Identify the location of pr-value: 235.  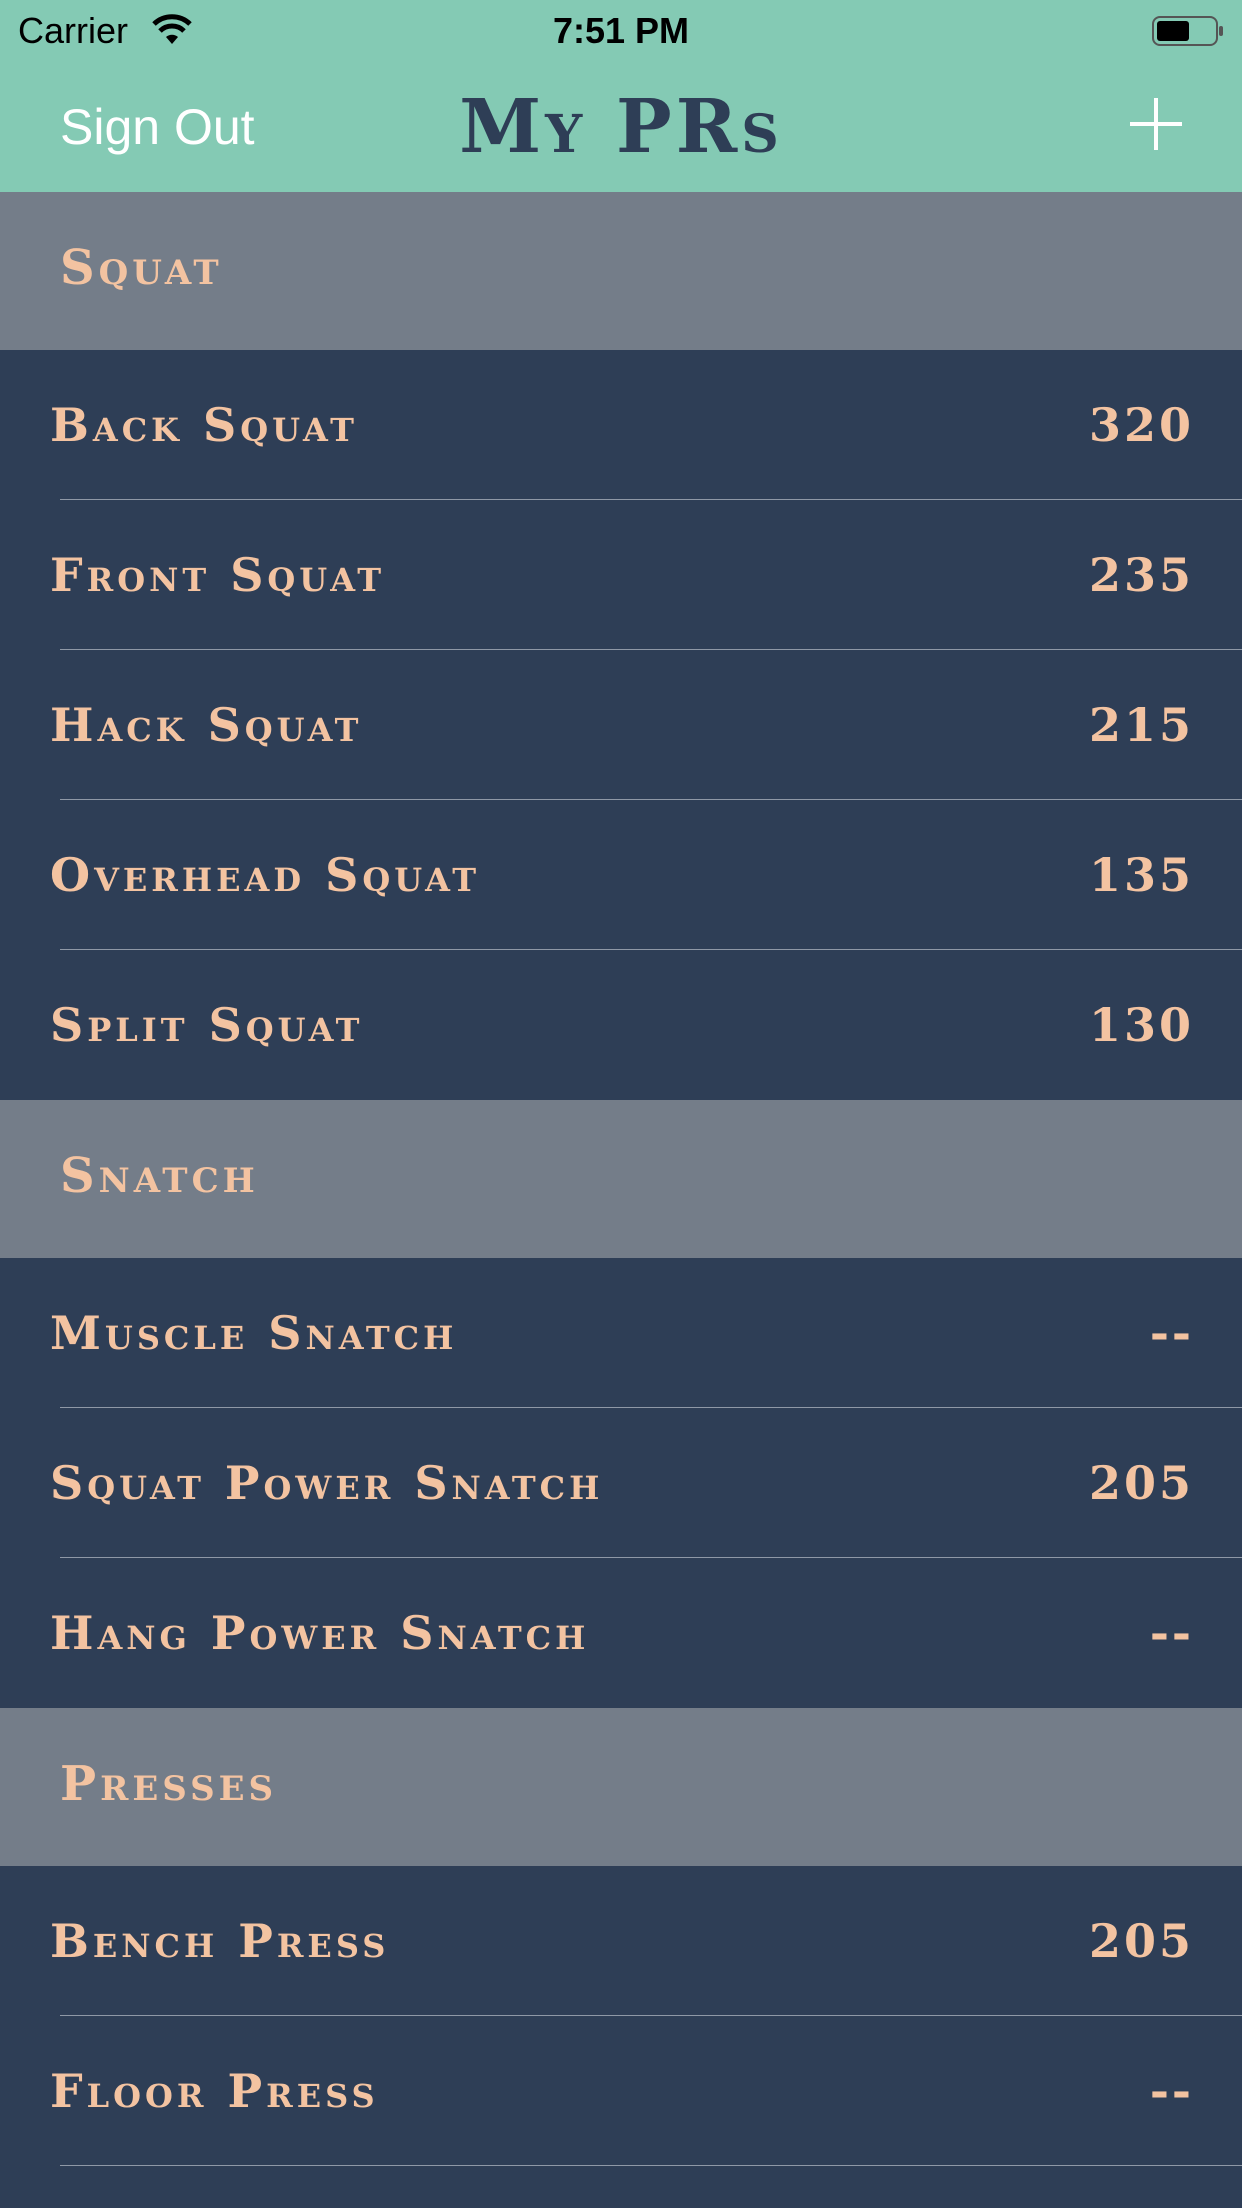
(1141, 575).